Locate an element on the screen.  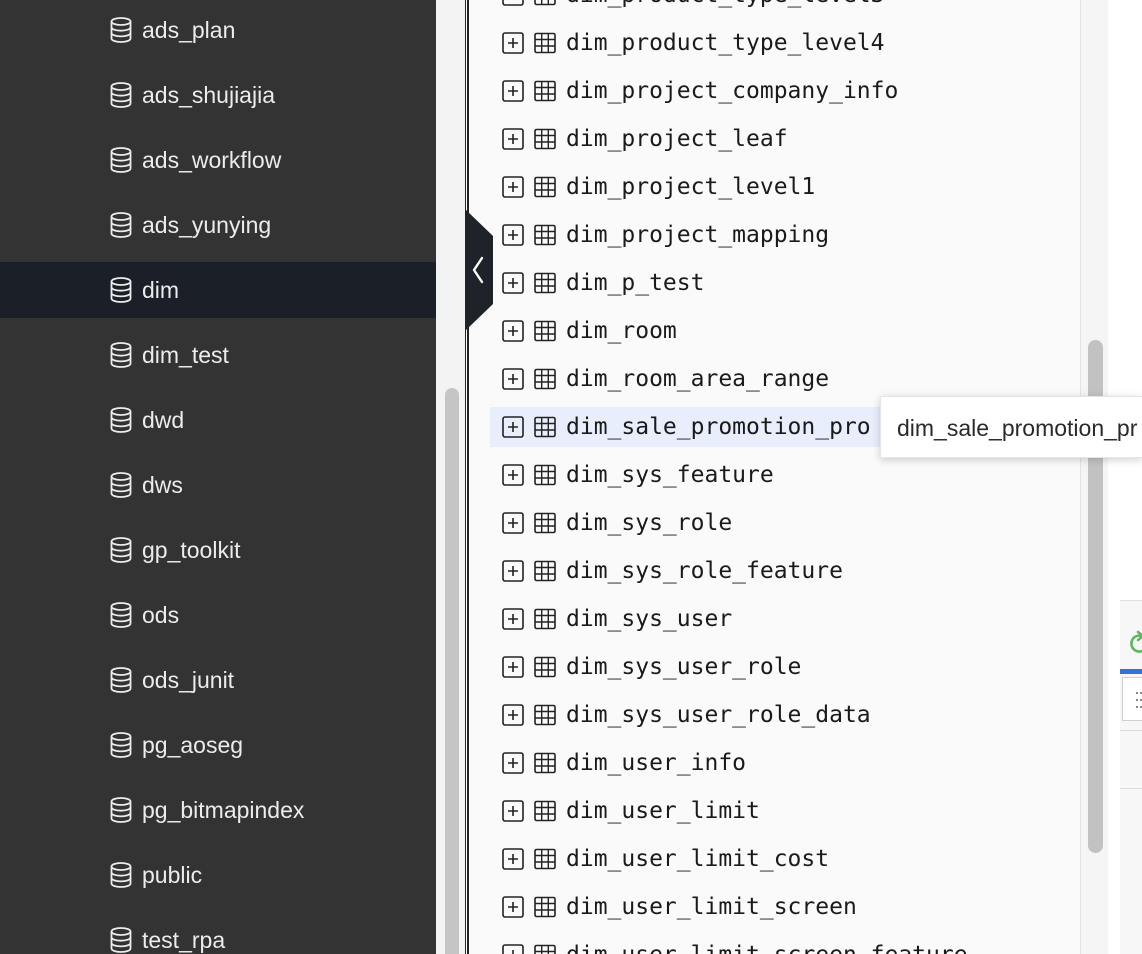
tree-row-dim-user-info: dim_user_info is located at coordinates (785, 763).